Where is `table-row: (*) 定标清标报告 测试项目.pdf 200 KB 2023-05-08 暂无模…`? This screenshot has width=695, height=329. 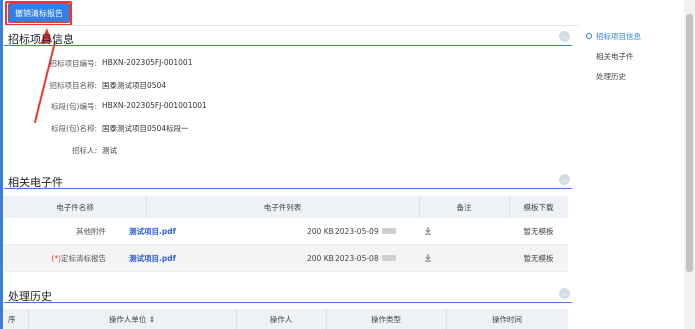
table-row: (*) 定标清标报告 测试项目.pdf 200 KB 2023-05-08 暂无模… is located at coordinates (286, 258).